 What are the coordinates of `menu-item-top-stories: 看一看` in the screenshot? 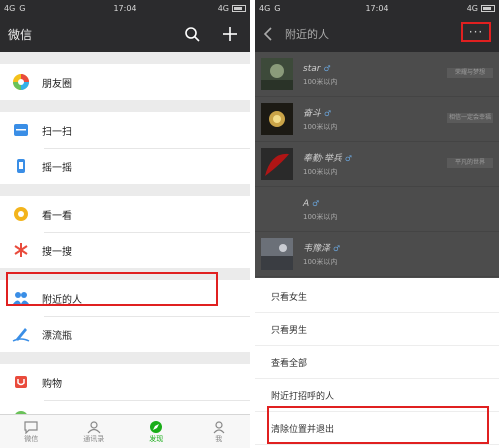 It's located at (125, 214).